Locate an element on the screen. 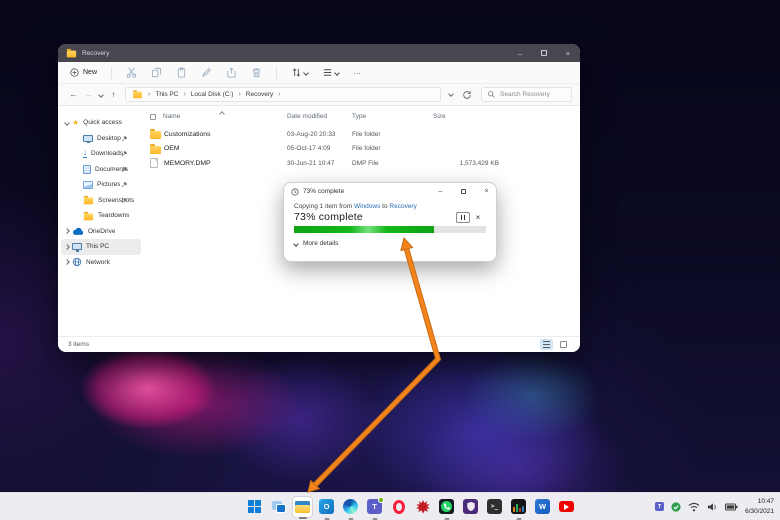 Image resolution: width=780 pixels, height=520 pixels. forward-button: → is located at coordinates (88, 94).